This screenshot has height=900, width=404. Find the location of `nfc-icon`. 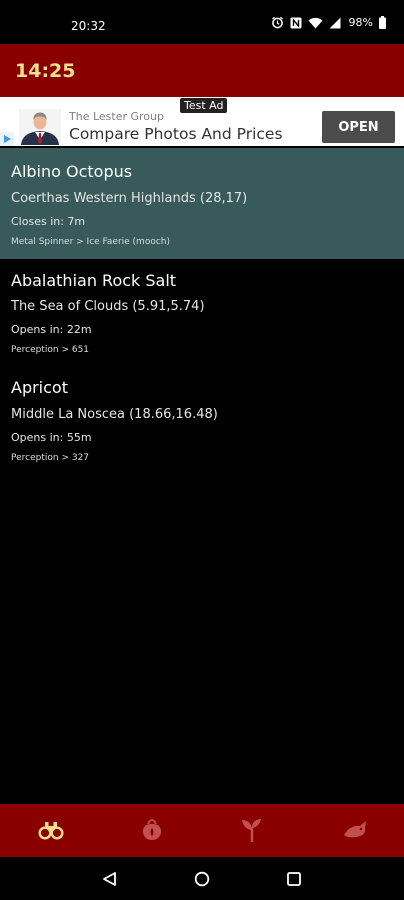

nfc-icon is located at coordinates (296, 23).